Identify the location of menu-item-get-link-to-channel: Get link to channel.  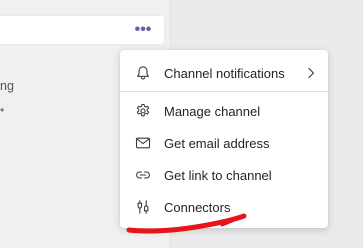
(224, 175).